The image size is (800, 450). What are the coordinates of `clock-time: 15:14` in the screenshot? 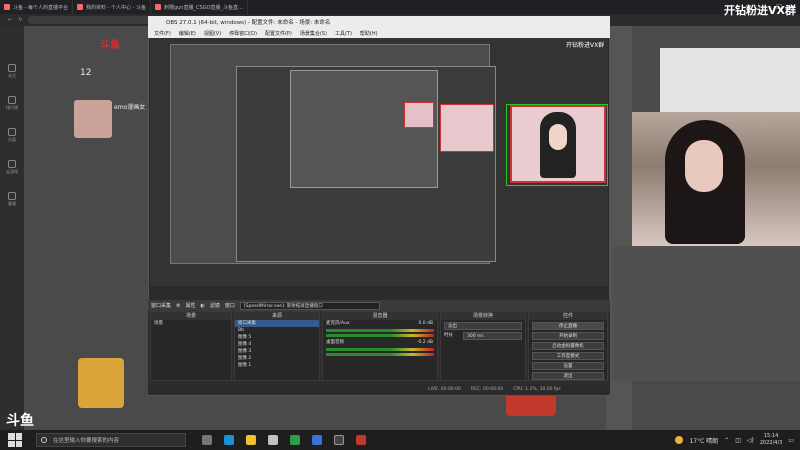 It's located at (771, 436).